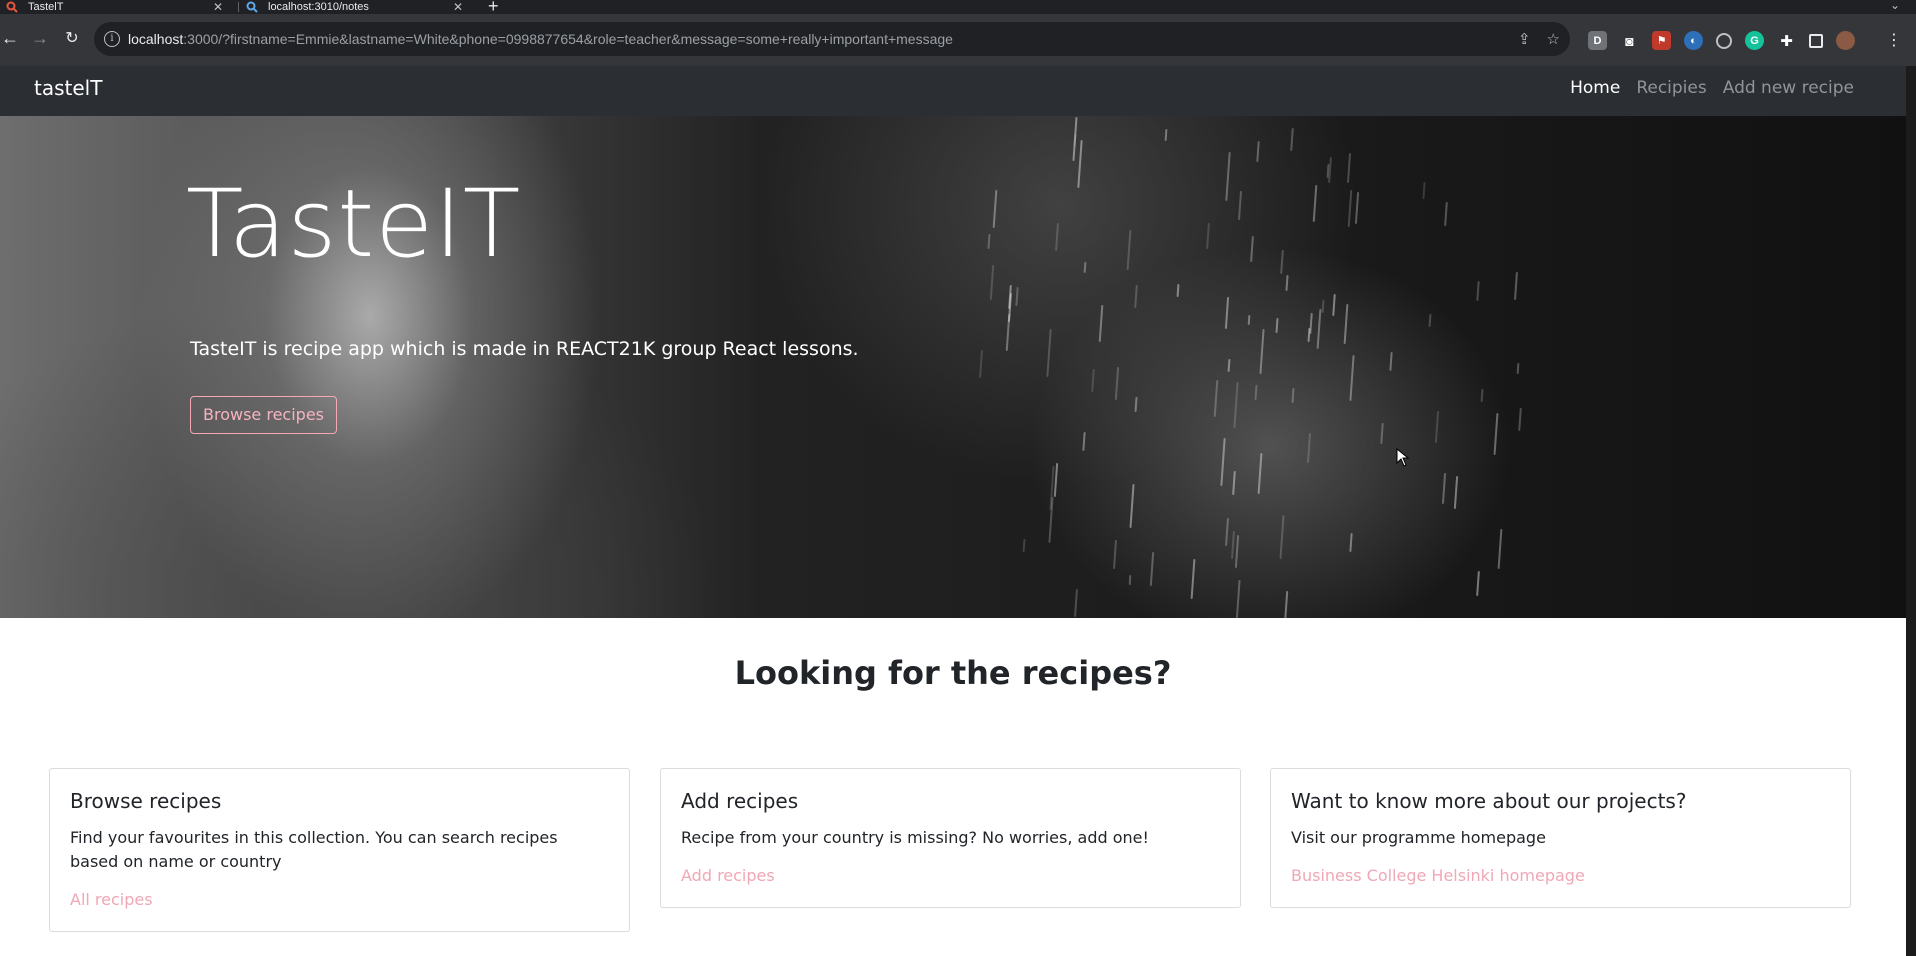 The height and width of the screenshot is (956, 1916). What do you see at coordinates (728, 875) in the screenshot?
I see `add-recipes-link: Add recipes` at bounding box center [728, 875].